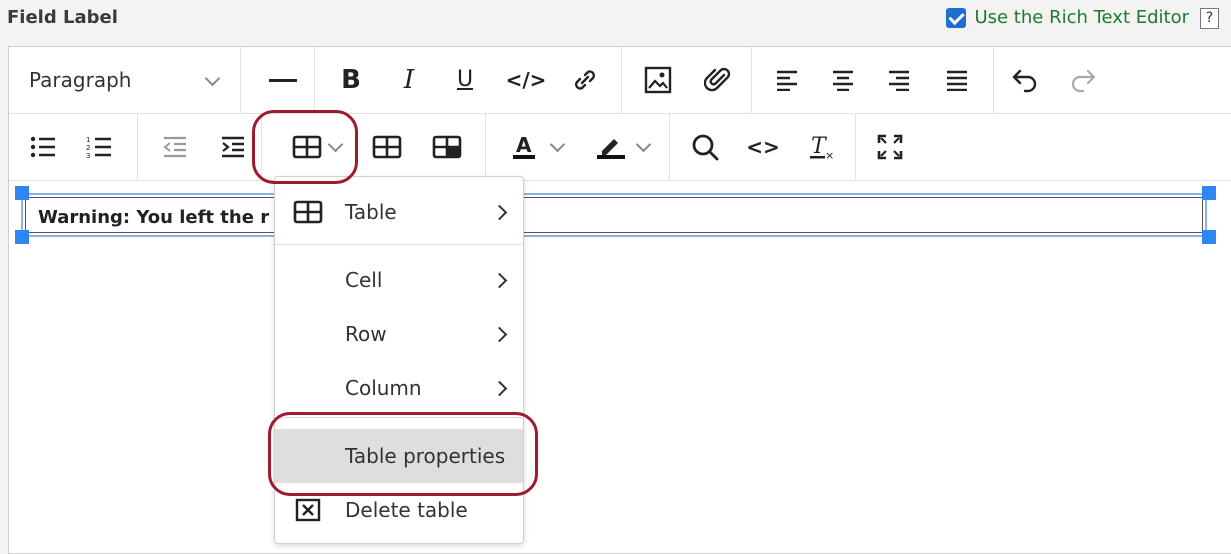 Image resolution: width=1231 pixels, height=554 pixels. What do you see at coordinates (620, 80) in the screenshot?
I see `toolbar-row-1: Paragraph B I U </>` at bounding box center [620, 80].